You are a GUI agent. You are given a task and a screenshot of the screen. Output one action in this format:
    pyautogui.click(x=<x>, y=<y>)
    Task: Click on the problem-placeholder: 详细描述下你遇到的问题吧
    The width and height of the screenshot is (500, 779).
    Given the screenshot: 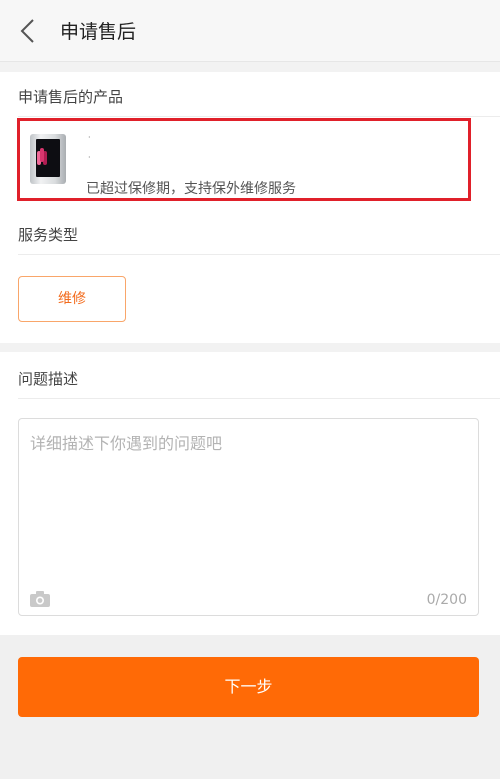 What is the action you would take?
    pyautogui.click(x=126, y=443)
    